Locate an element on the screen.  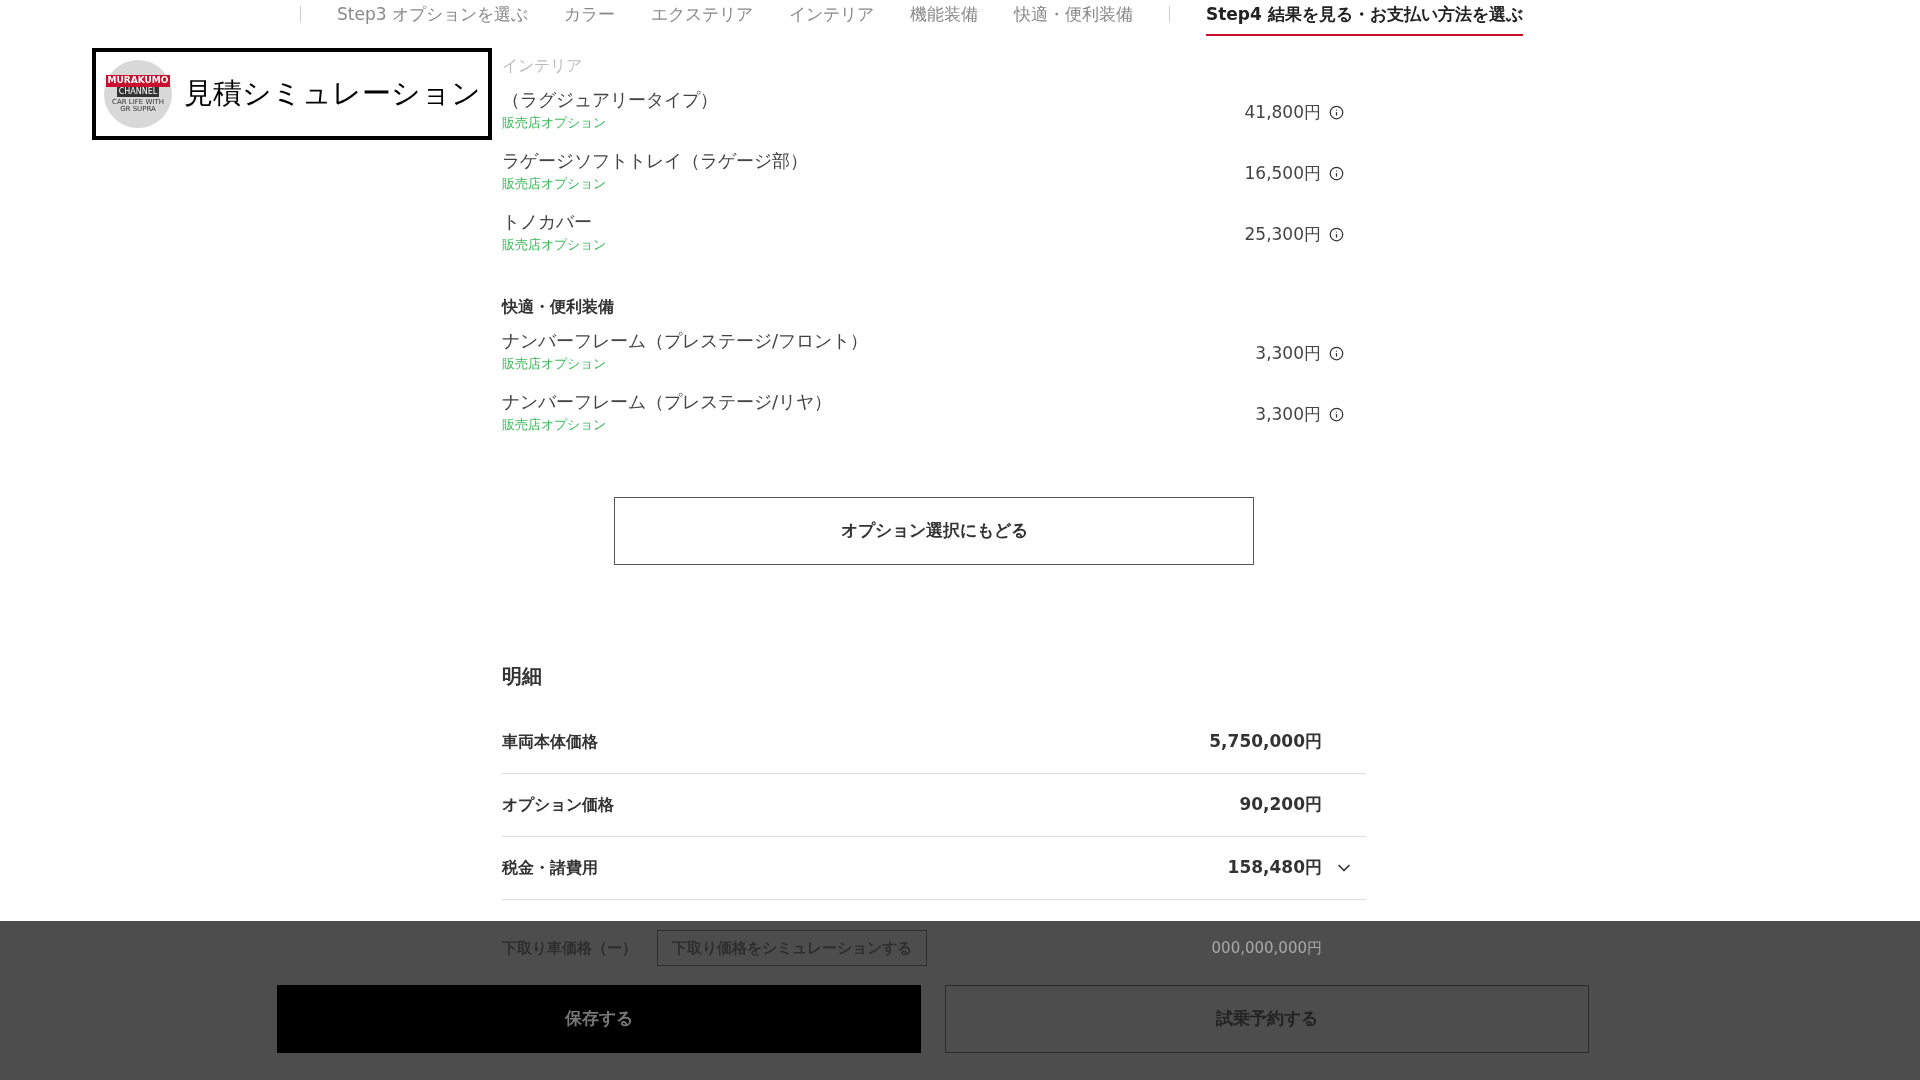
save-button: 保存する is located at coordinates (599, 1019).